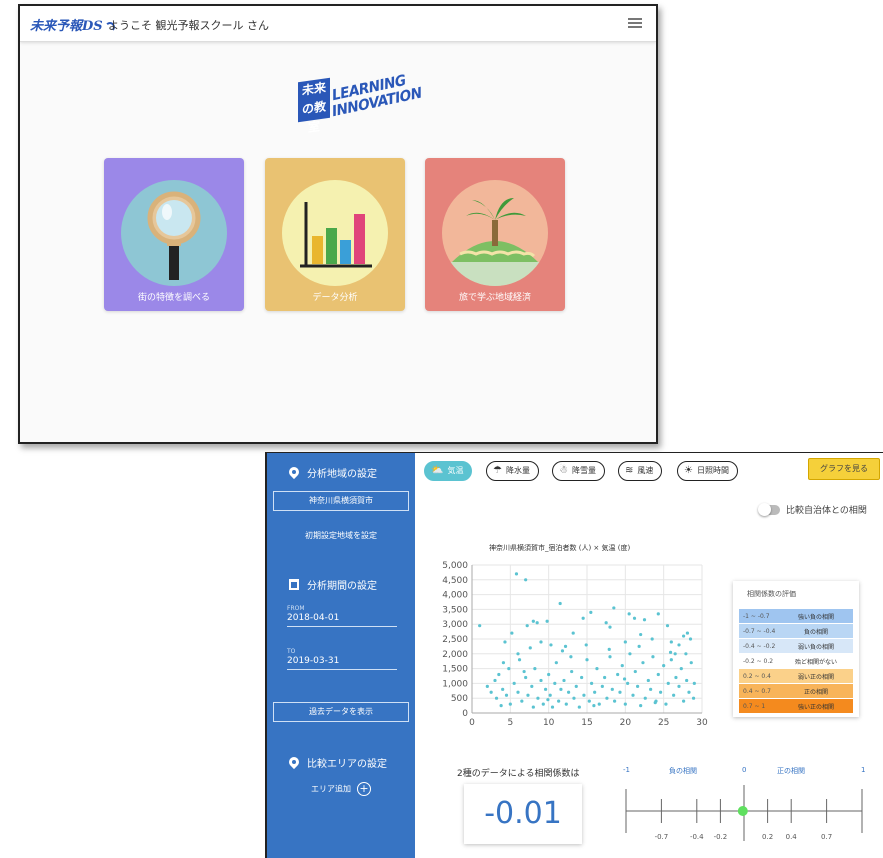 Image resolution: width=883 pixels, height=858 pixels. What do you see at coordinates (759, 631) in the screenshot?
I see `legend-range: -0.7 ~ -0.4` at bounding box center [759, 631].